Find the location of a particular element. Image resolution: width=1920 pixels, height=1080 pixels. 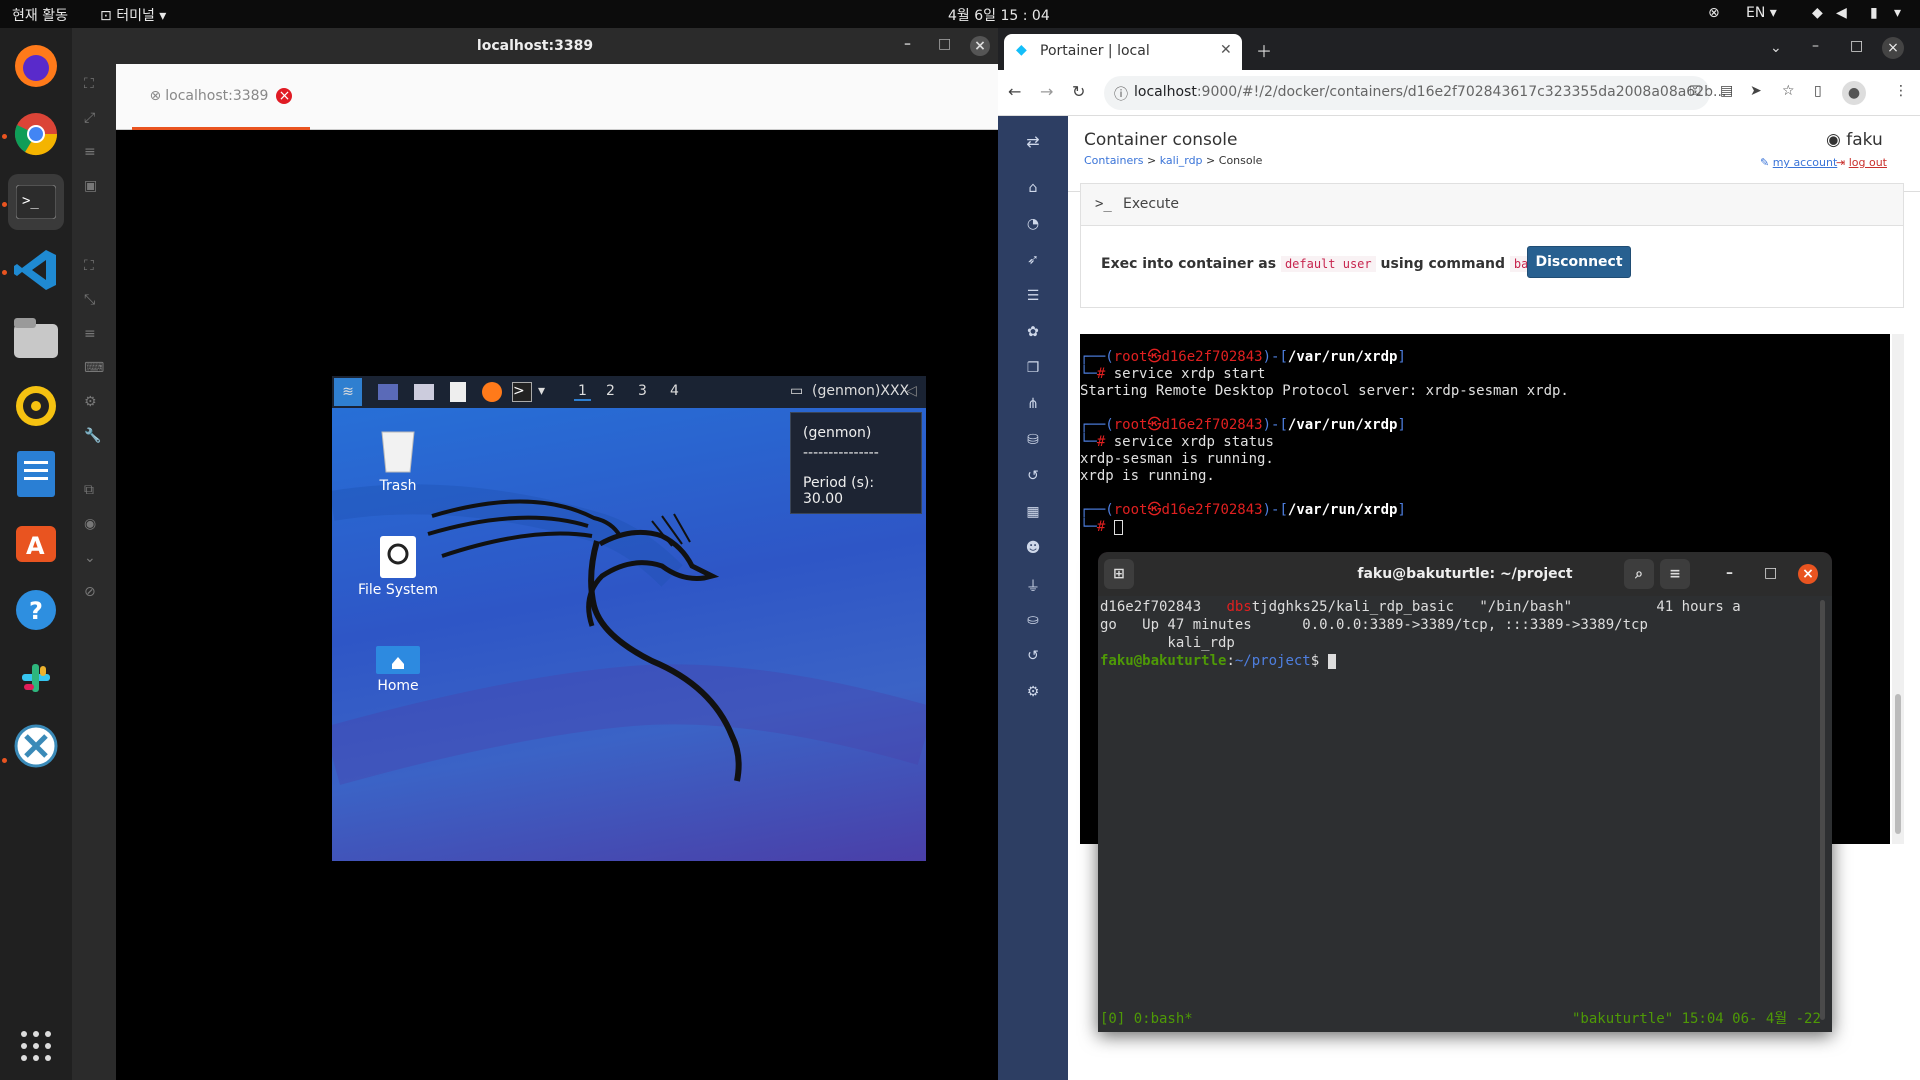

chrome-icon is located at coordinates (36, 134).